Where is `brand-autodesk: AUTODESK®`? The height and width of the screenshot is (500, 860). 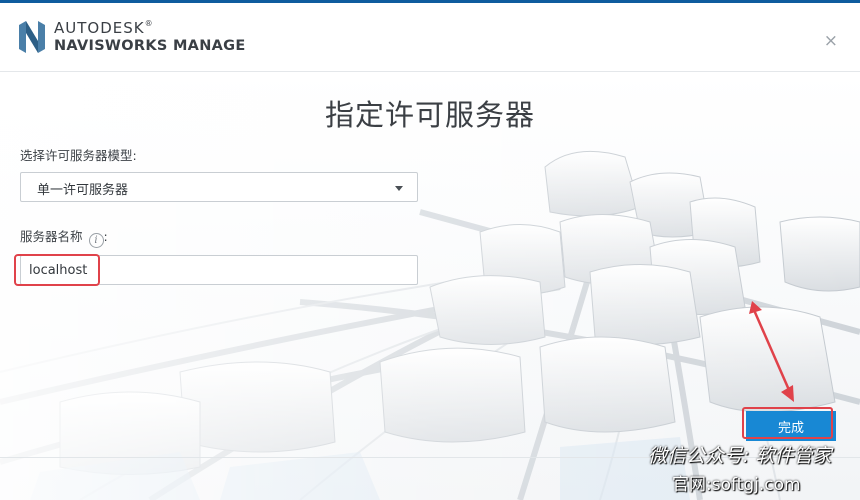 brand-autodesk: AUTODESK® is located at coordinates (104, 28).